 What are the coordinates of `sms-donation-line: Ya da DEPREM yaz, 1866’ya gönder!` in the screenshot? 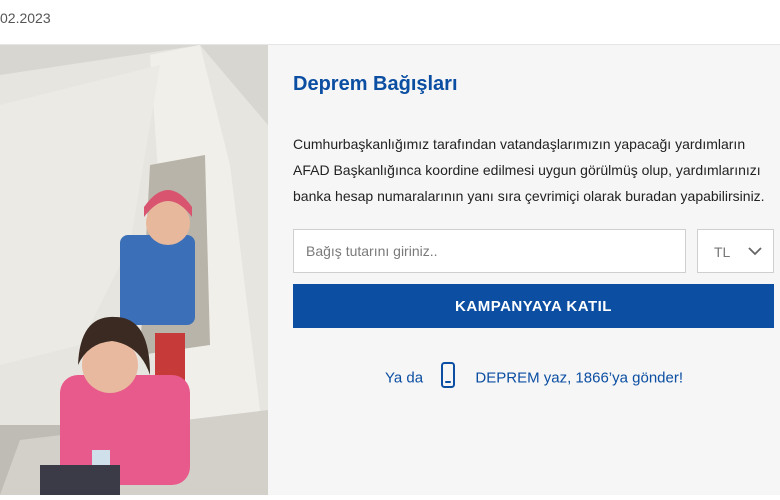 It's located at (524, 376).